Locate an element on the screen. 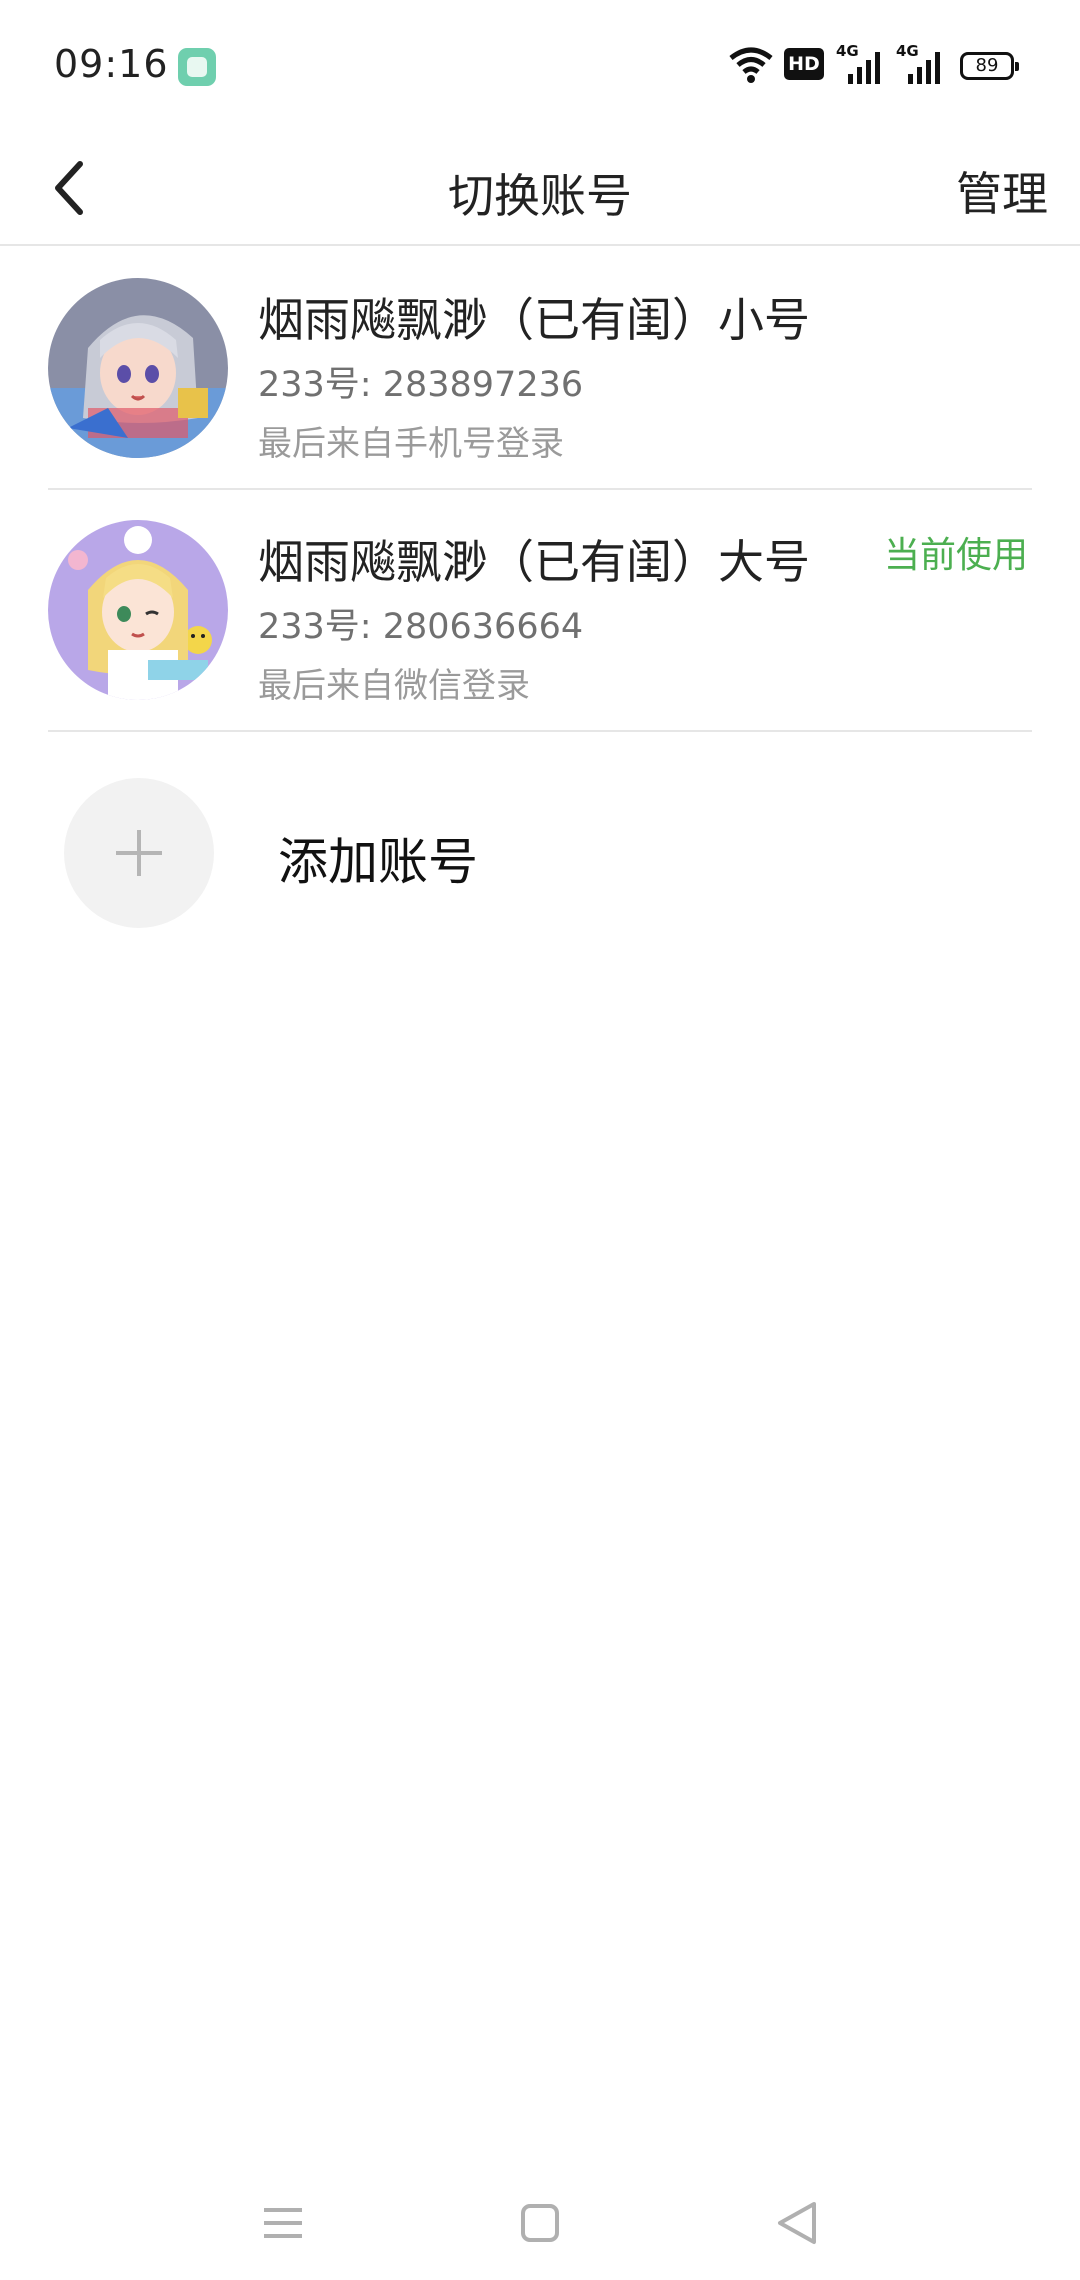 This screenshot has height=2280, width=1080. status-time: 09:16 is located at coordinates (111, 64).